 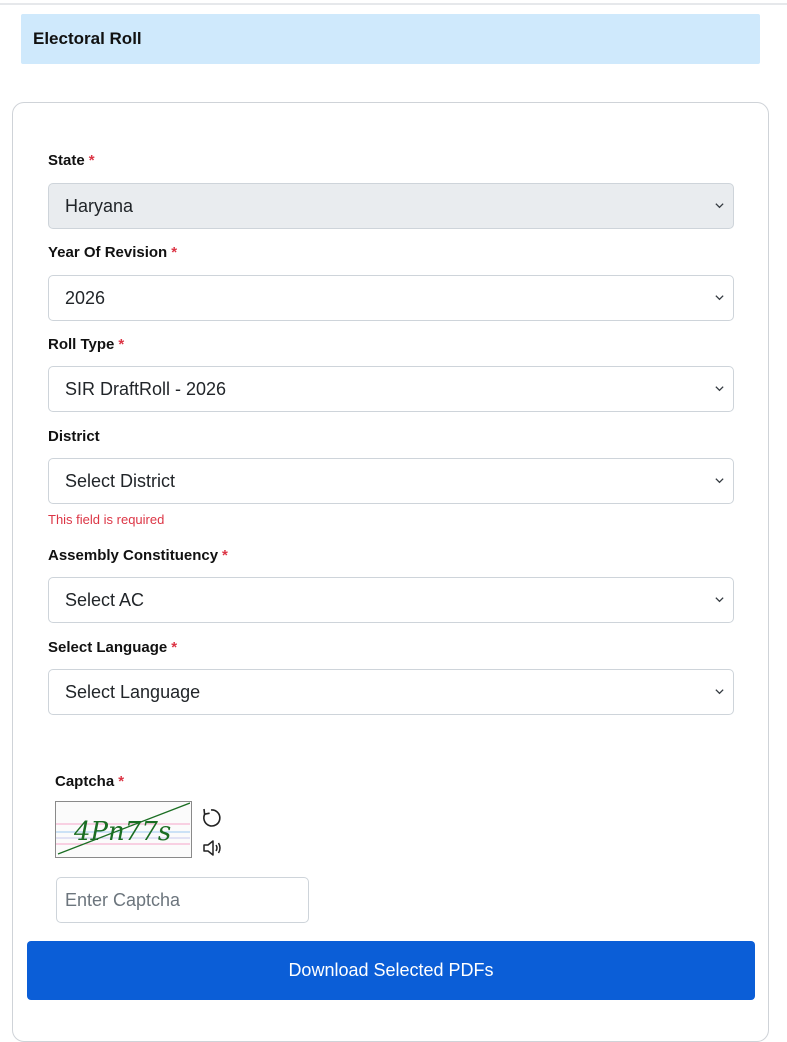 I want to click on state-label: State *, so click(x=71, y=160).